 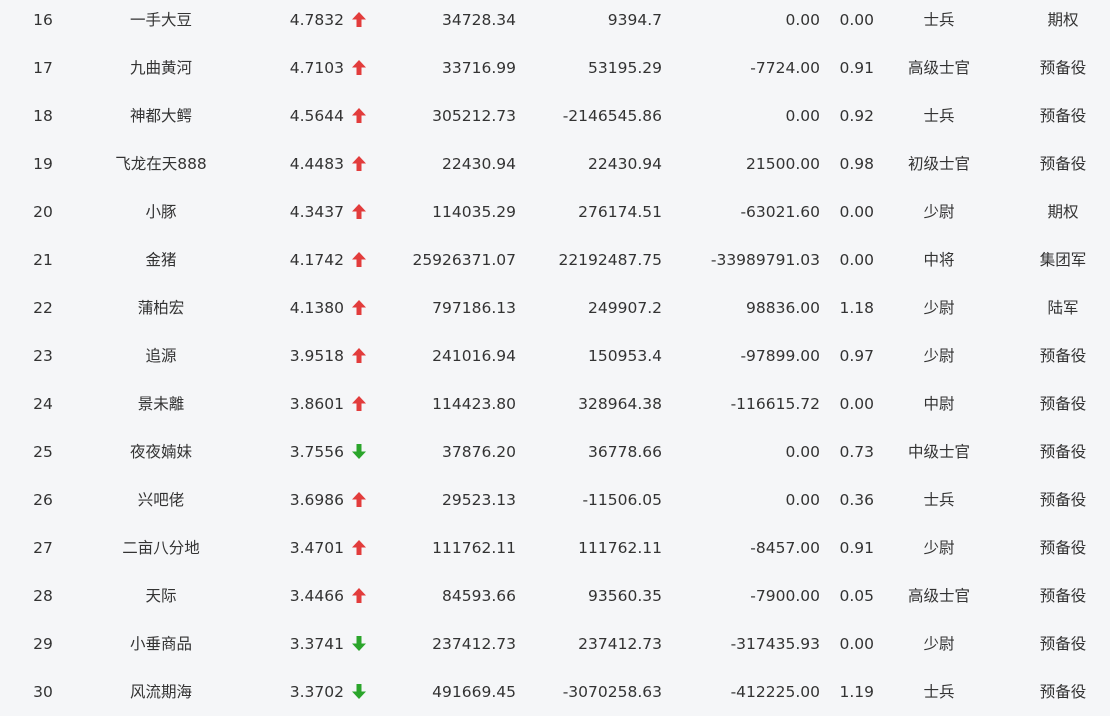 What do you see at coordinates (474, 548) in the screenshot?
I see `value-1-cell: 111762.11` at bounding box center [474, 548].